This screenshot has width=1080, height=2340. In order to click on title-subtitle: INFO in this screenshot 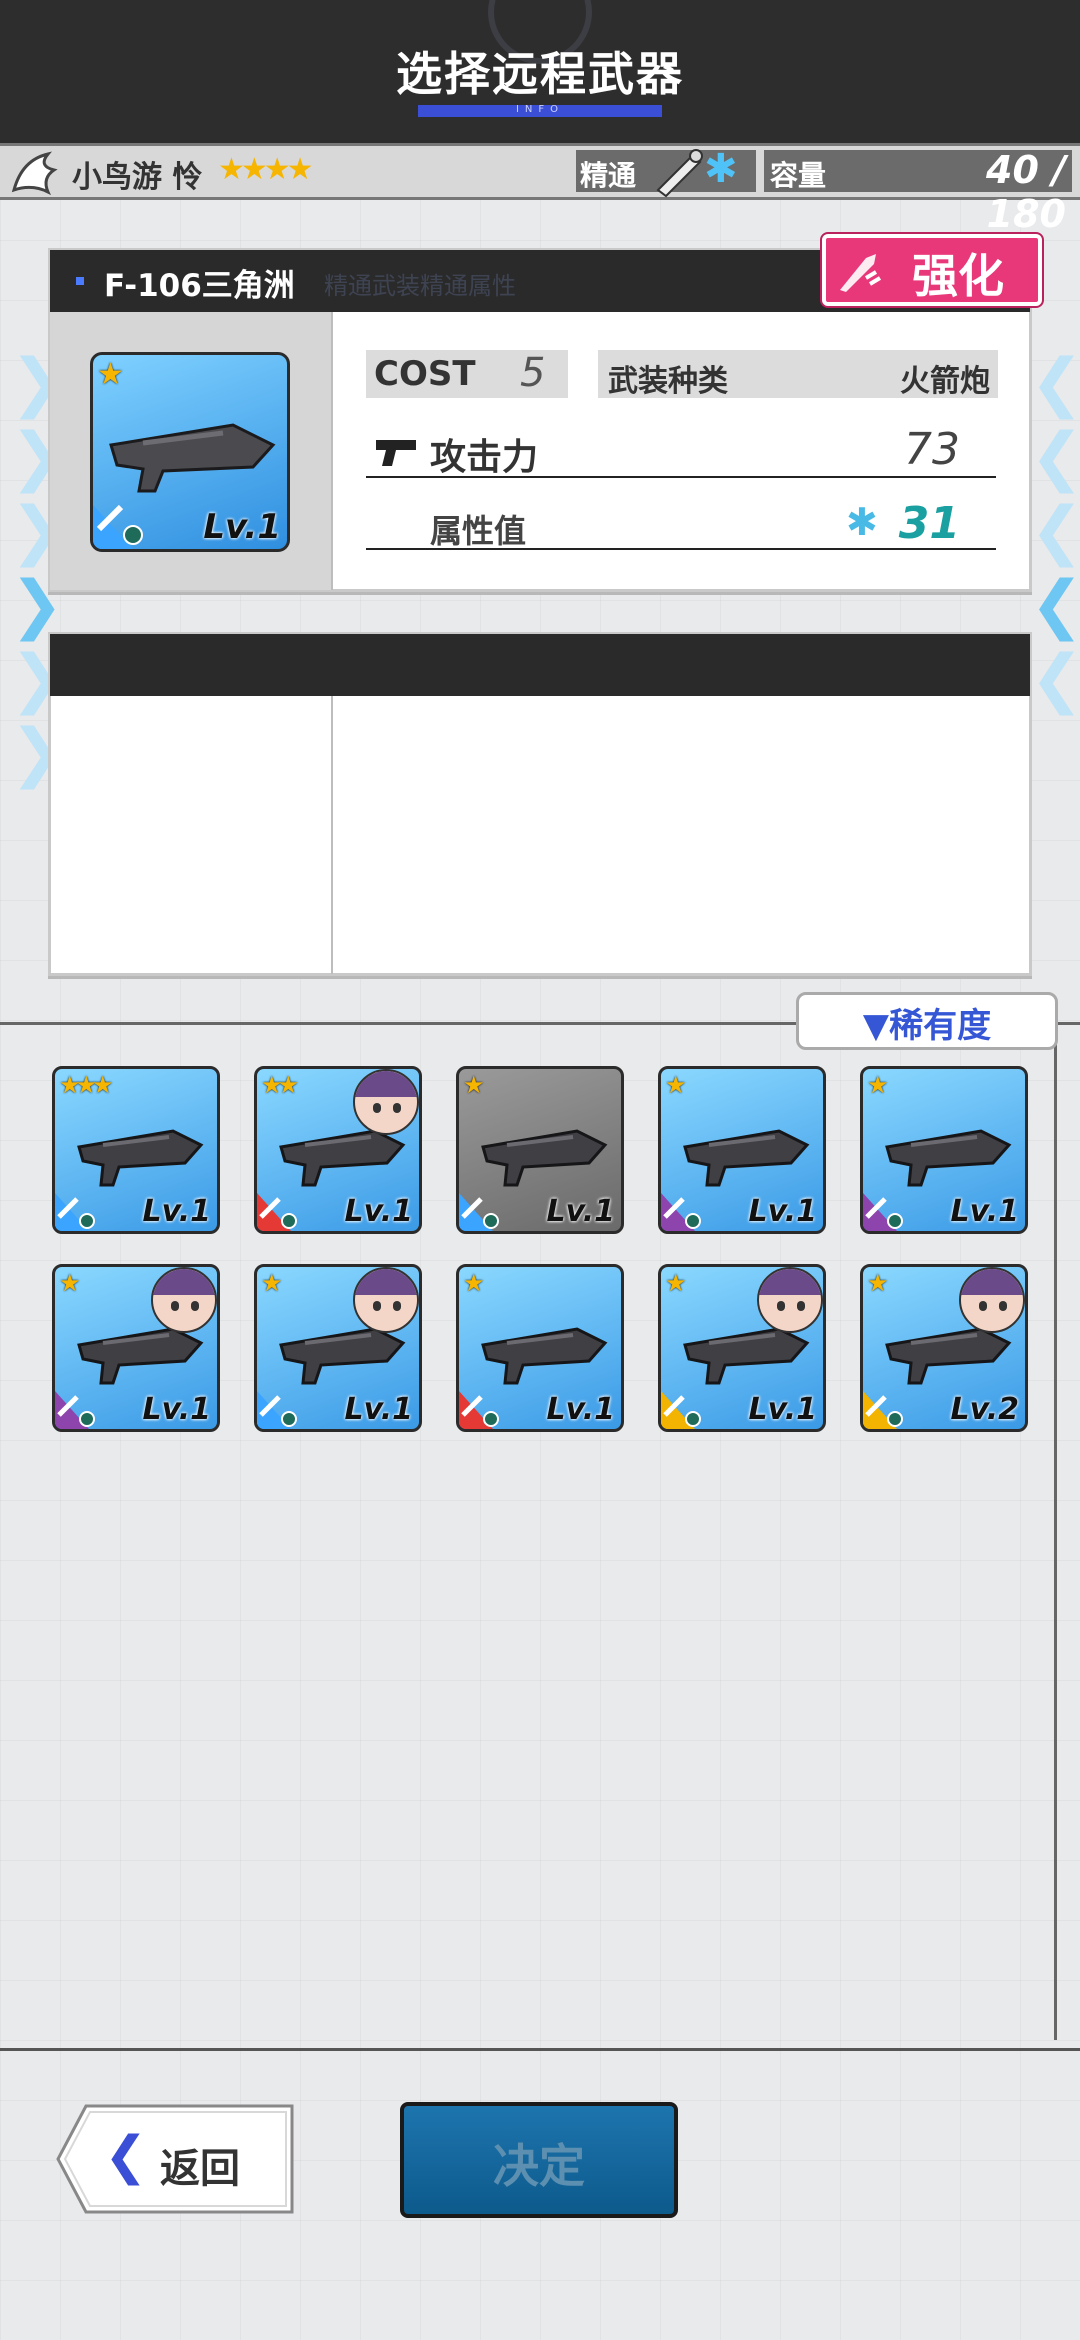, I will do `click(540, 109)`.